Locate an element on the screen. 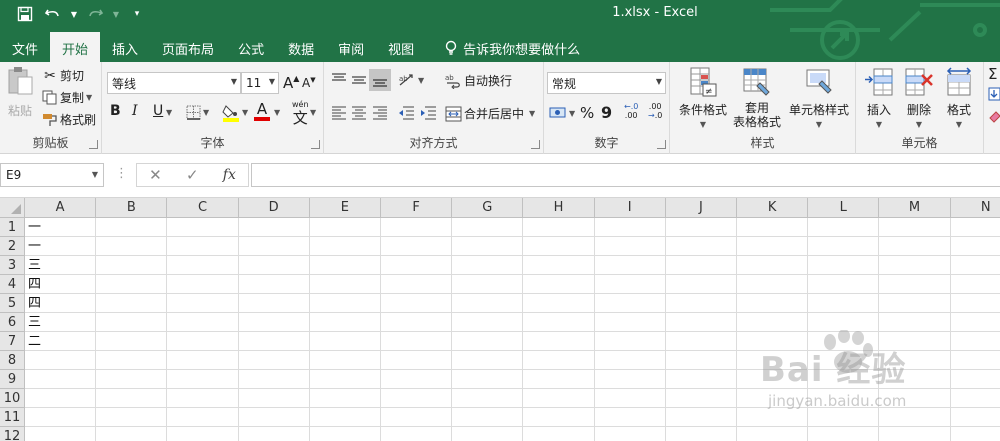 The image size is (1000, 441). select-all-button is located at coordinates (12, 208).